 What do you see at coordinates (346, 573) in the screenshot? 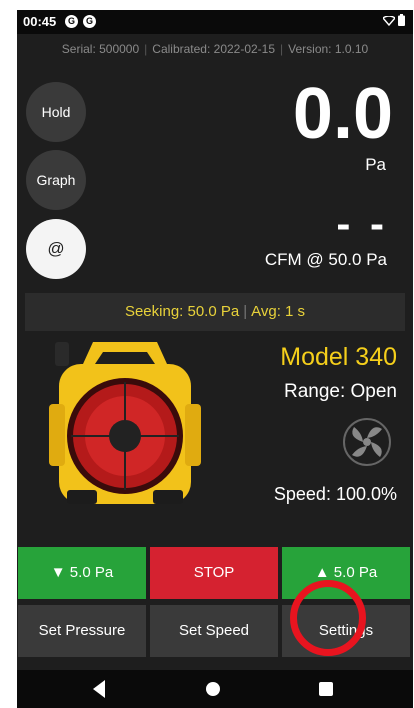
I see `increase-pressure-button: ▲ 5.0 Pa` at bounding box center [346, 573].